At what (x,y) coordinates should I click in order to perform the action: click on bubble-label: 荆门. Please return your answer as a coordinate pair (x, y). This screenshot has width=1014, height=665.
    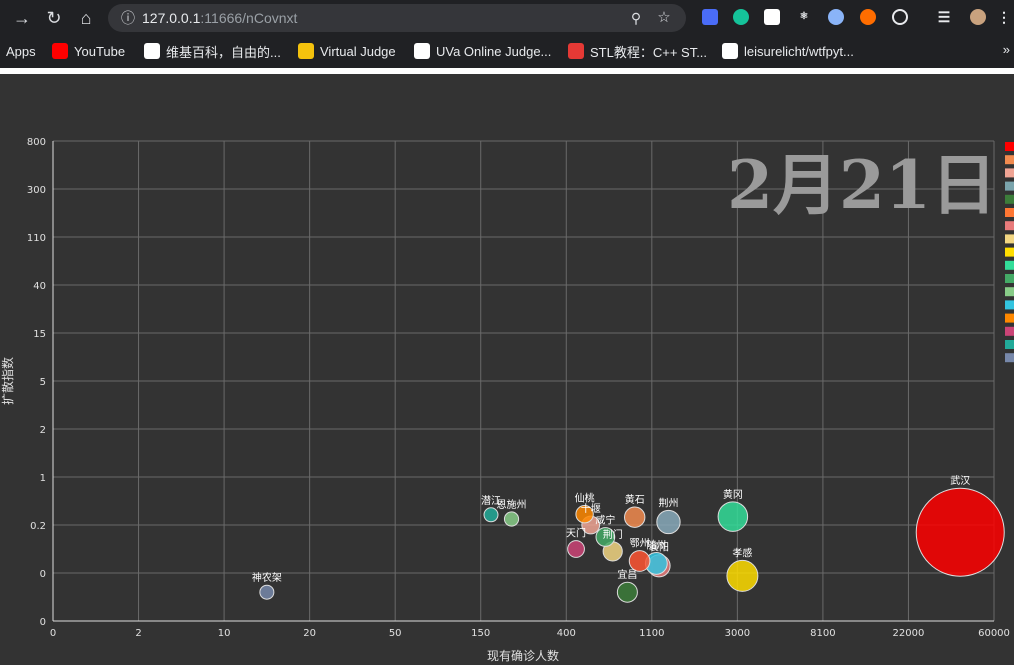
    Looking at the image, I should click on (613, 534).